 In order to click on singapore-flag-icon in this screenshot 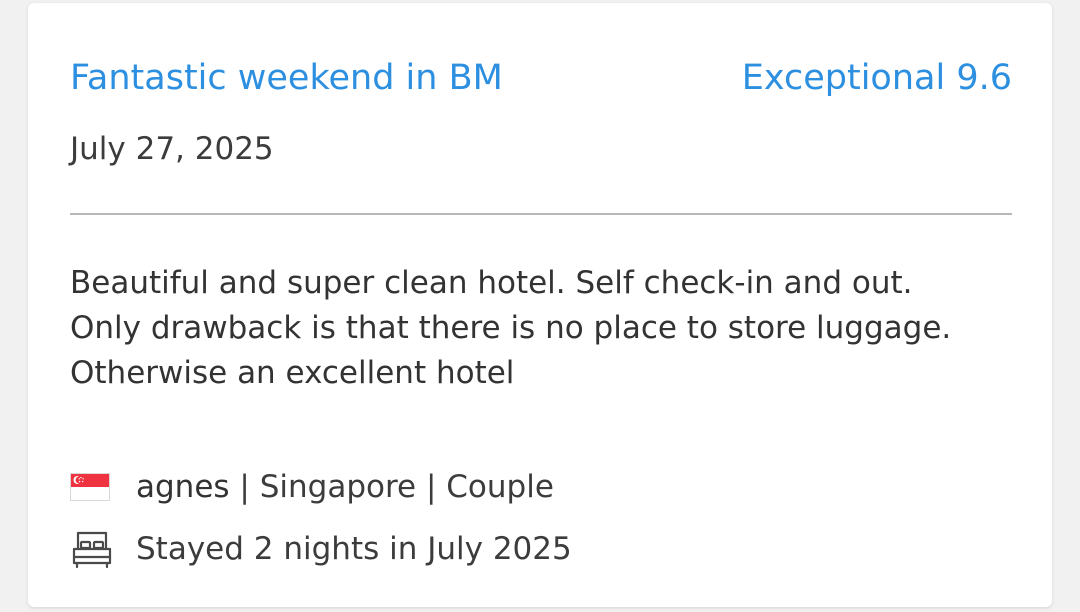, I will do `click(92, 487)`.